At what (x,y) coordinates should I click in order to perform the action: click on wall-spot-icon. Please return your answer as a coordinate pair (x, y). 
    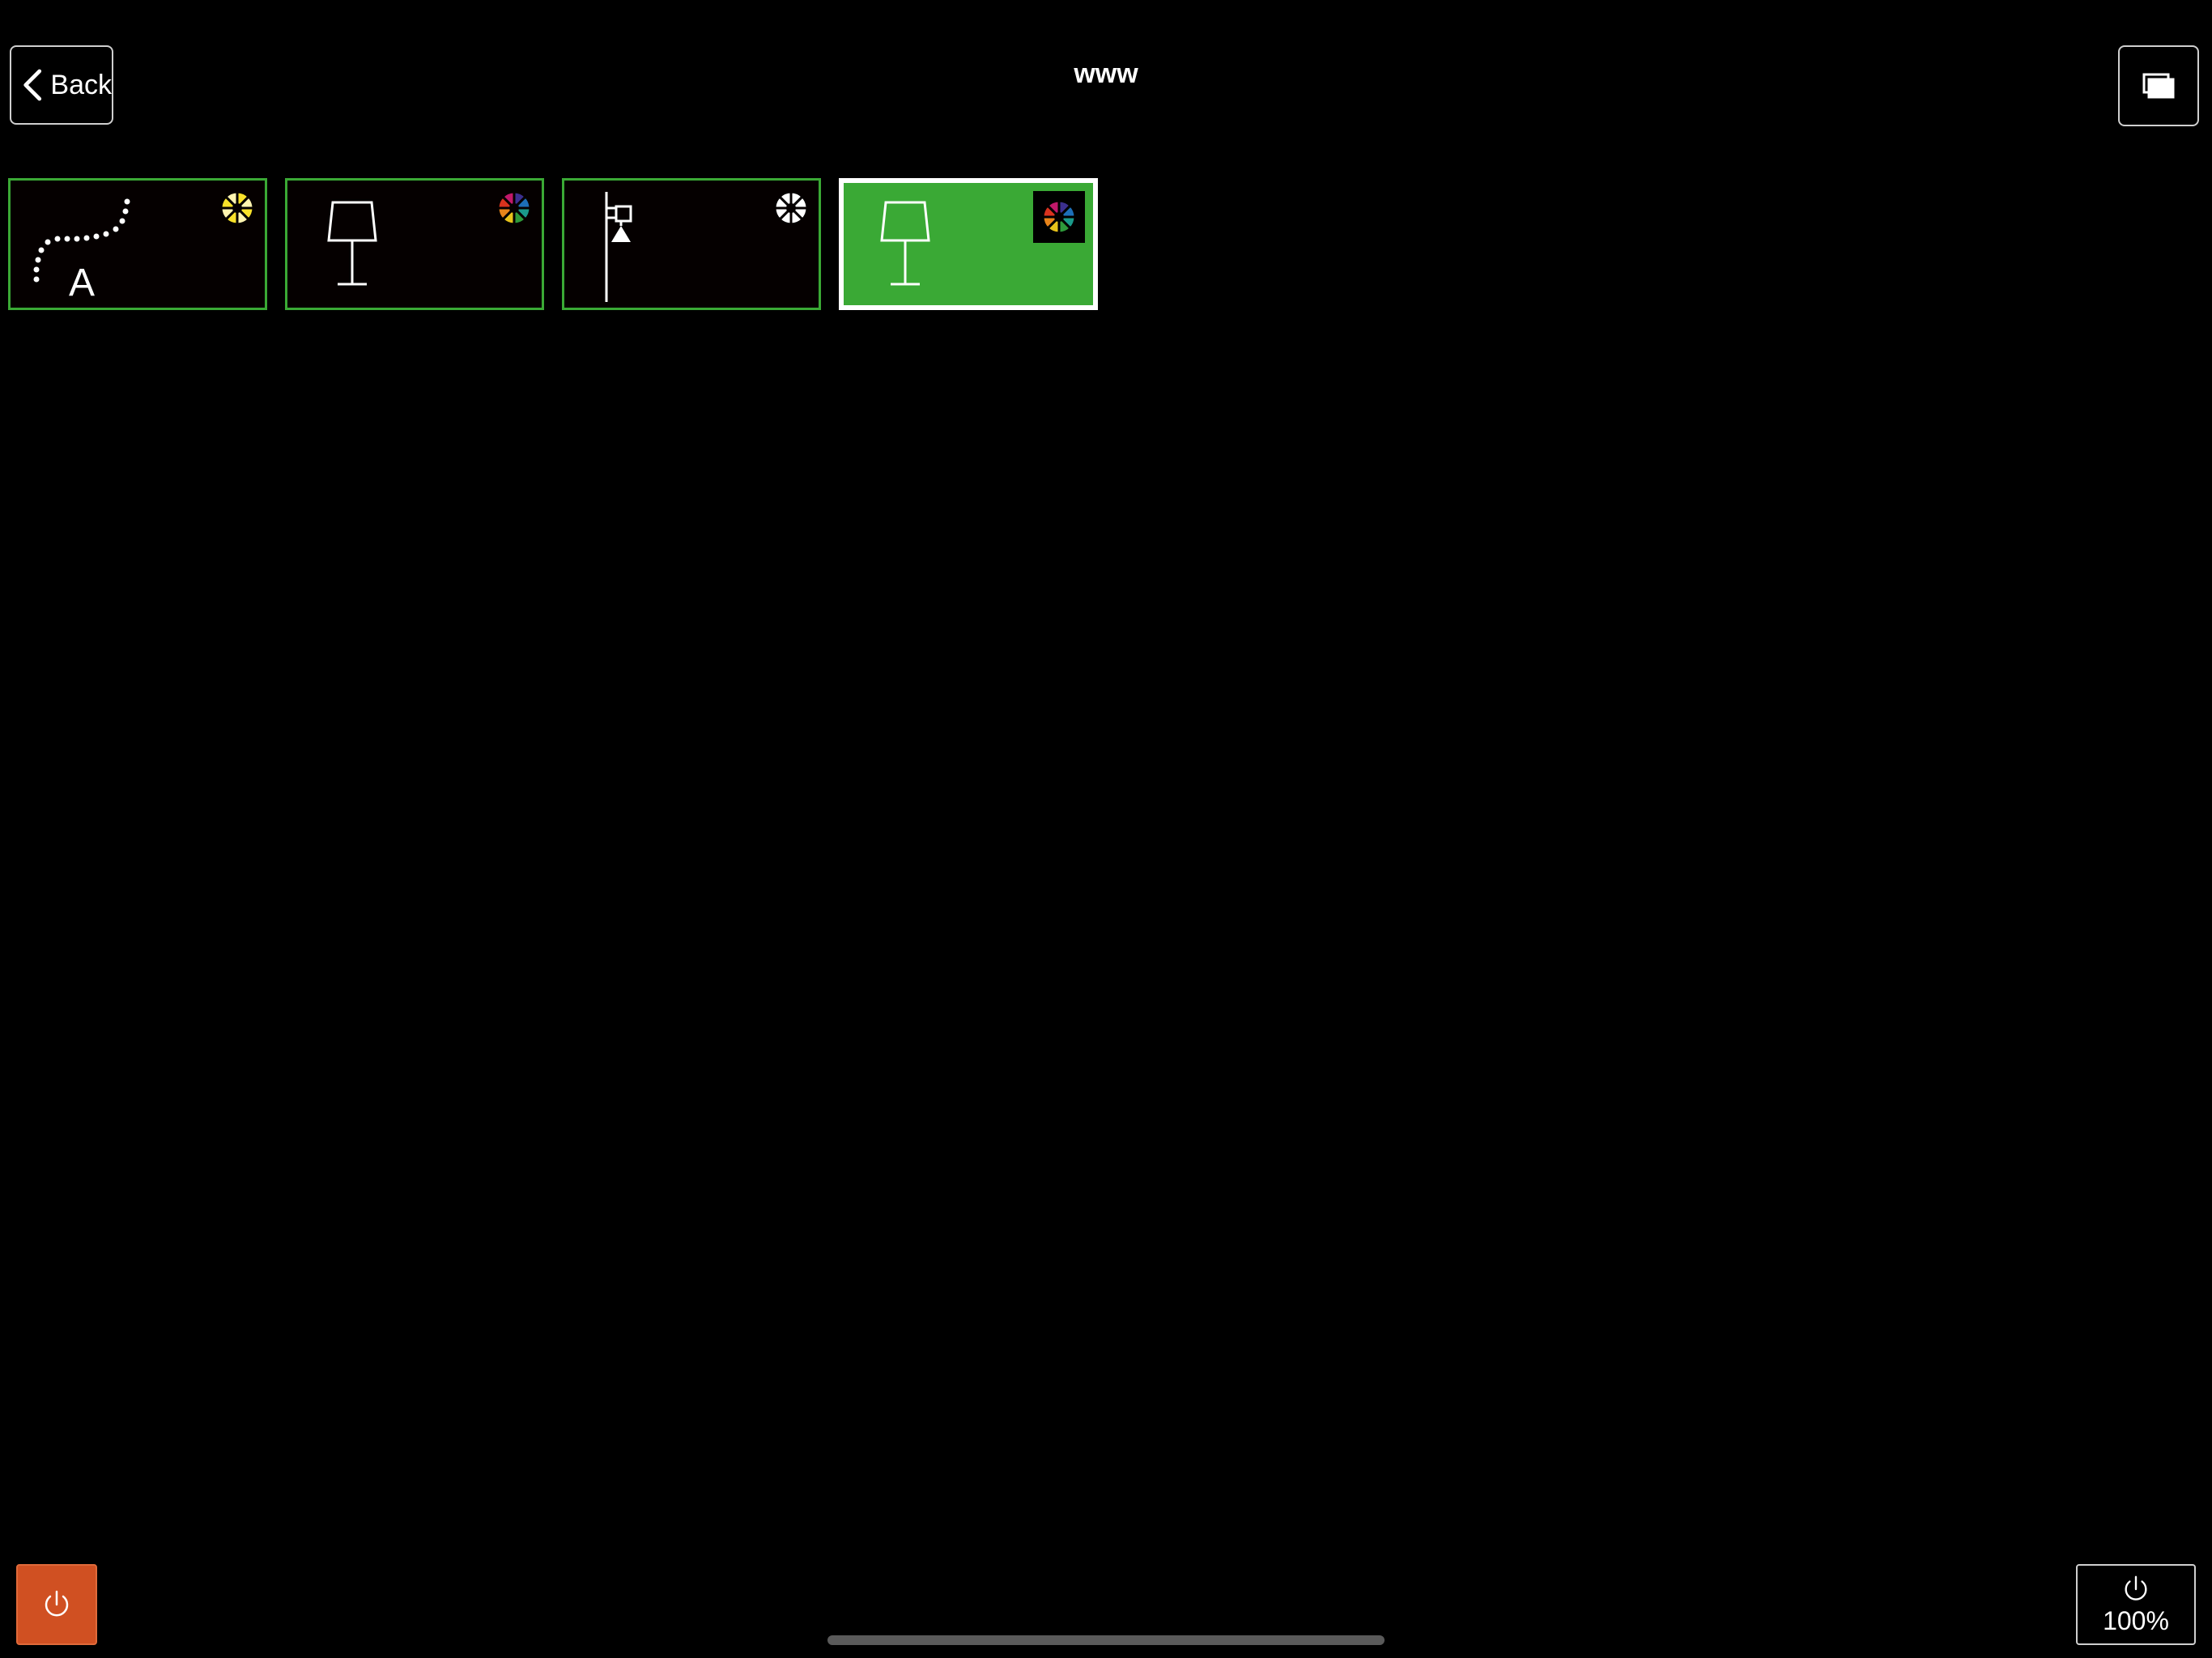
    Looking at the image, I should click on (619, 247).